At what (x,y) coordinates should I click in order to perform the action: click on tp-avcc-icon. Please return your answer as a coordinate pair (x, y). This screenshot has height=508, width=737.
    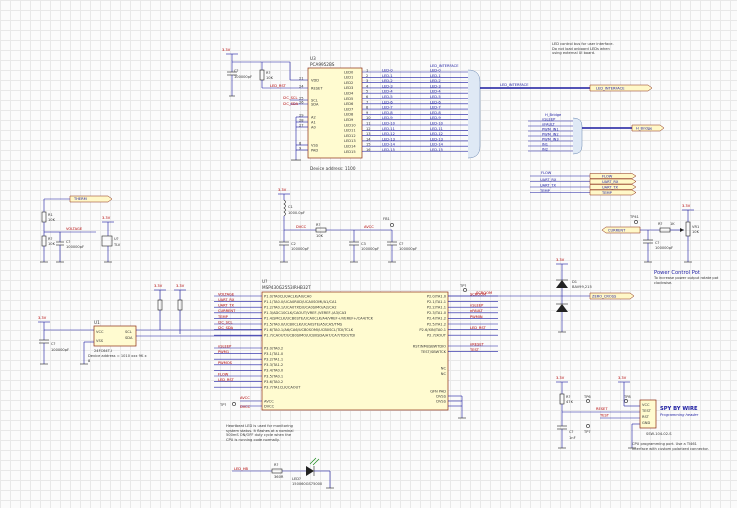
    Looking at the image, I should click on (392, 225).